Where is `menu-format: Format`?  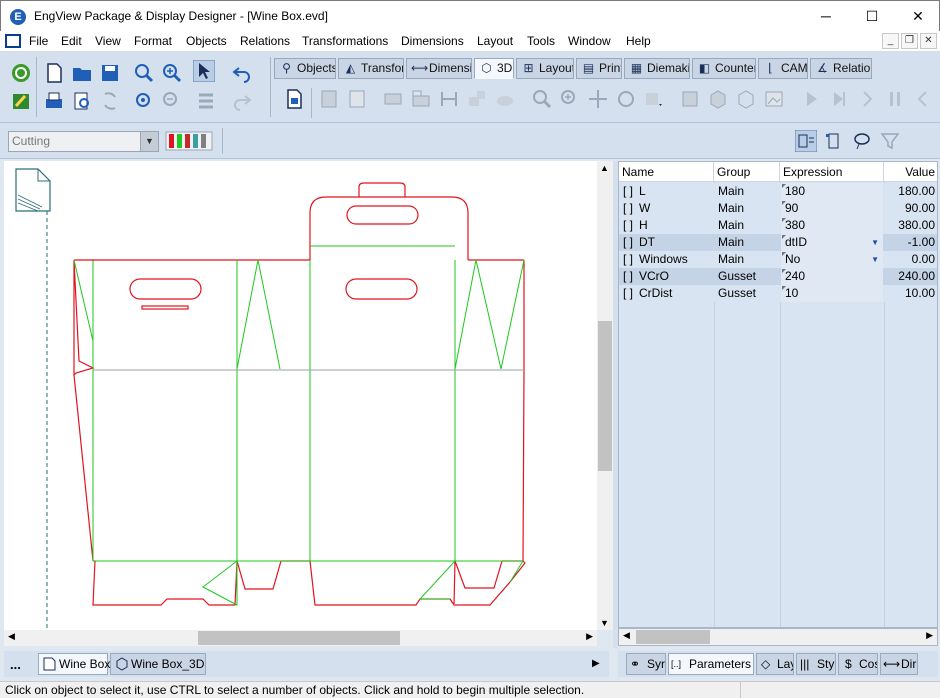
menu-format: Format is located at coordinates (153, 41).